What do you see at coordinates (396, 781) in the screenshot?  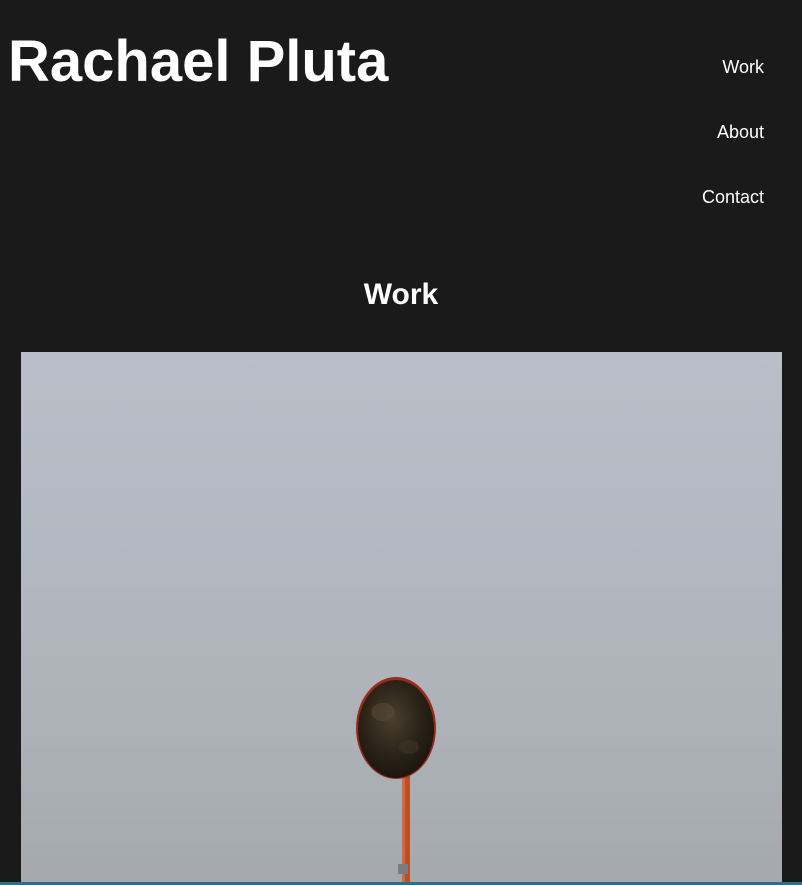 I see `photo-illustration` at bounding box center [396, 781].